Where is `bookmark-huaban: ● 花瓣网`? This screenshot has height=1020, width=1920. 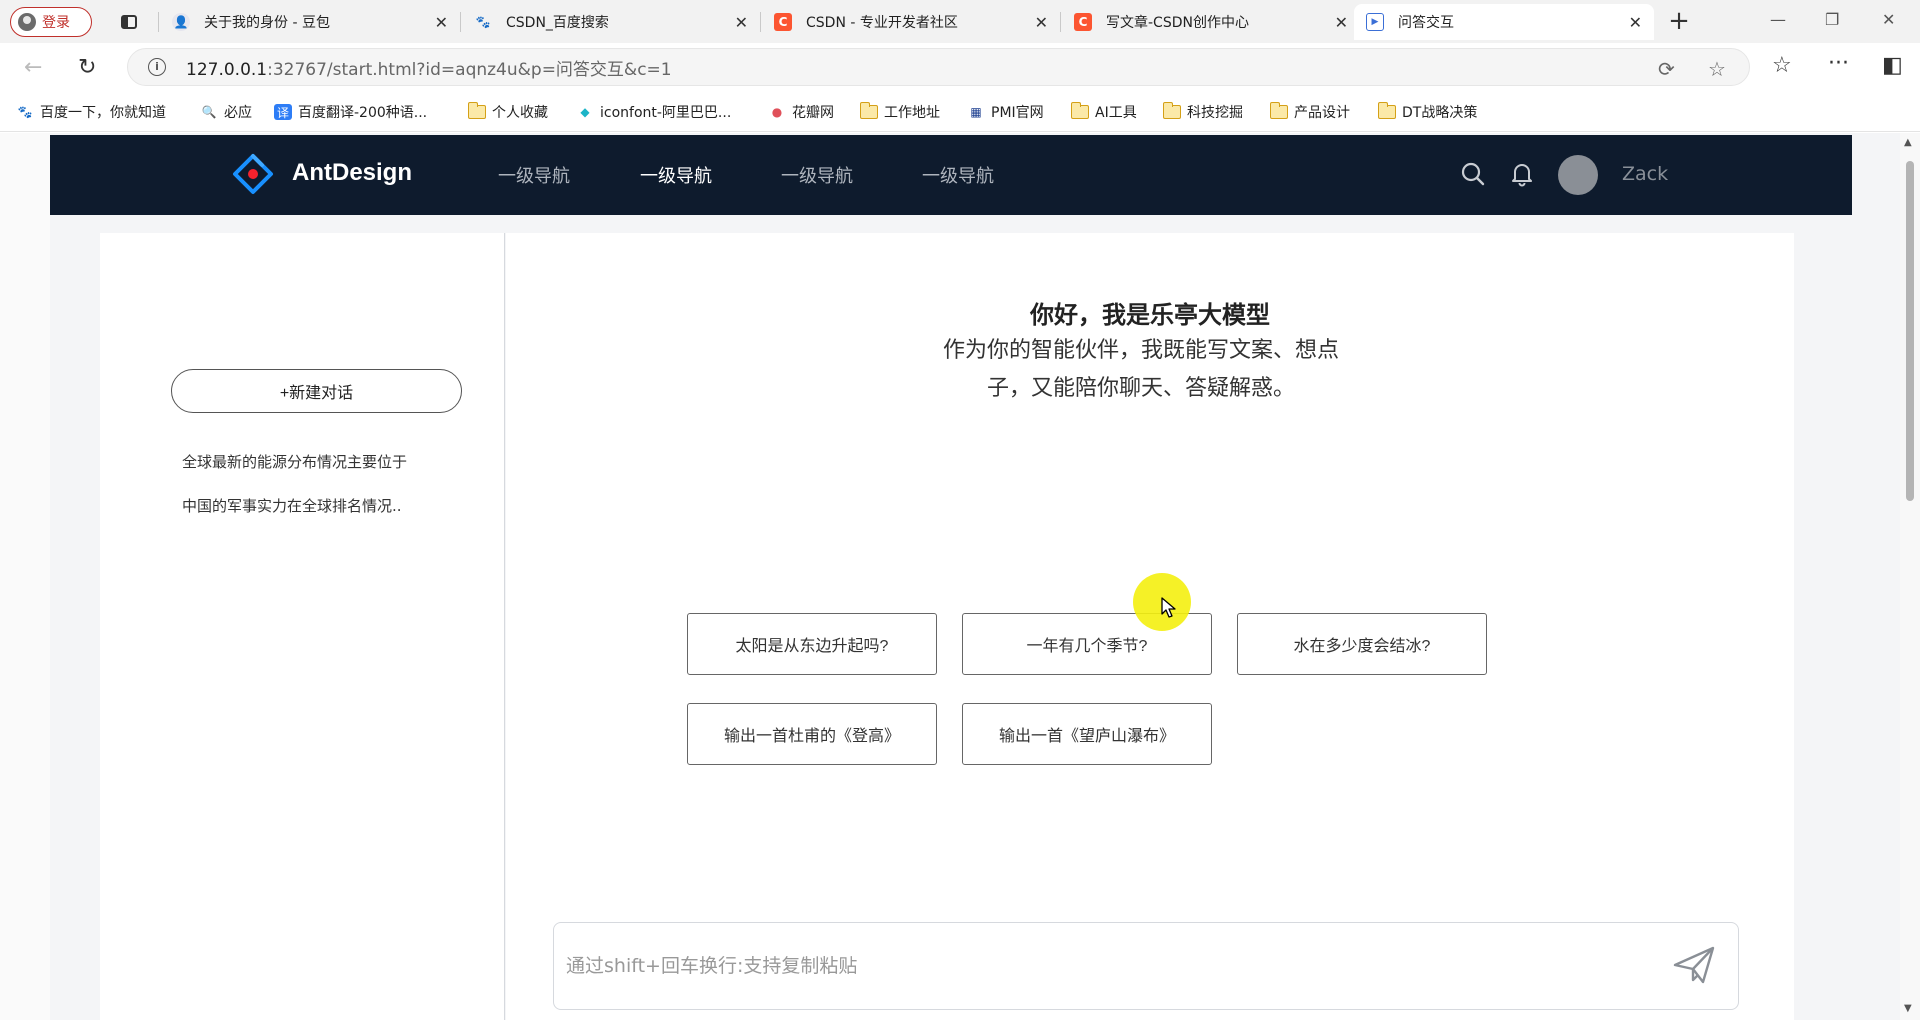
bookmark-huaban: ● 花瓣网 is located at coordinates (801, 112).